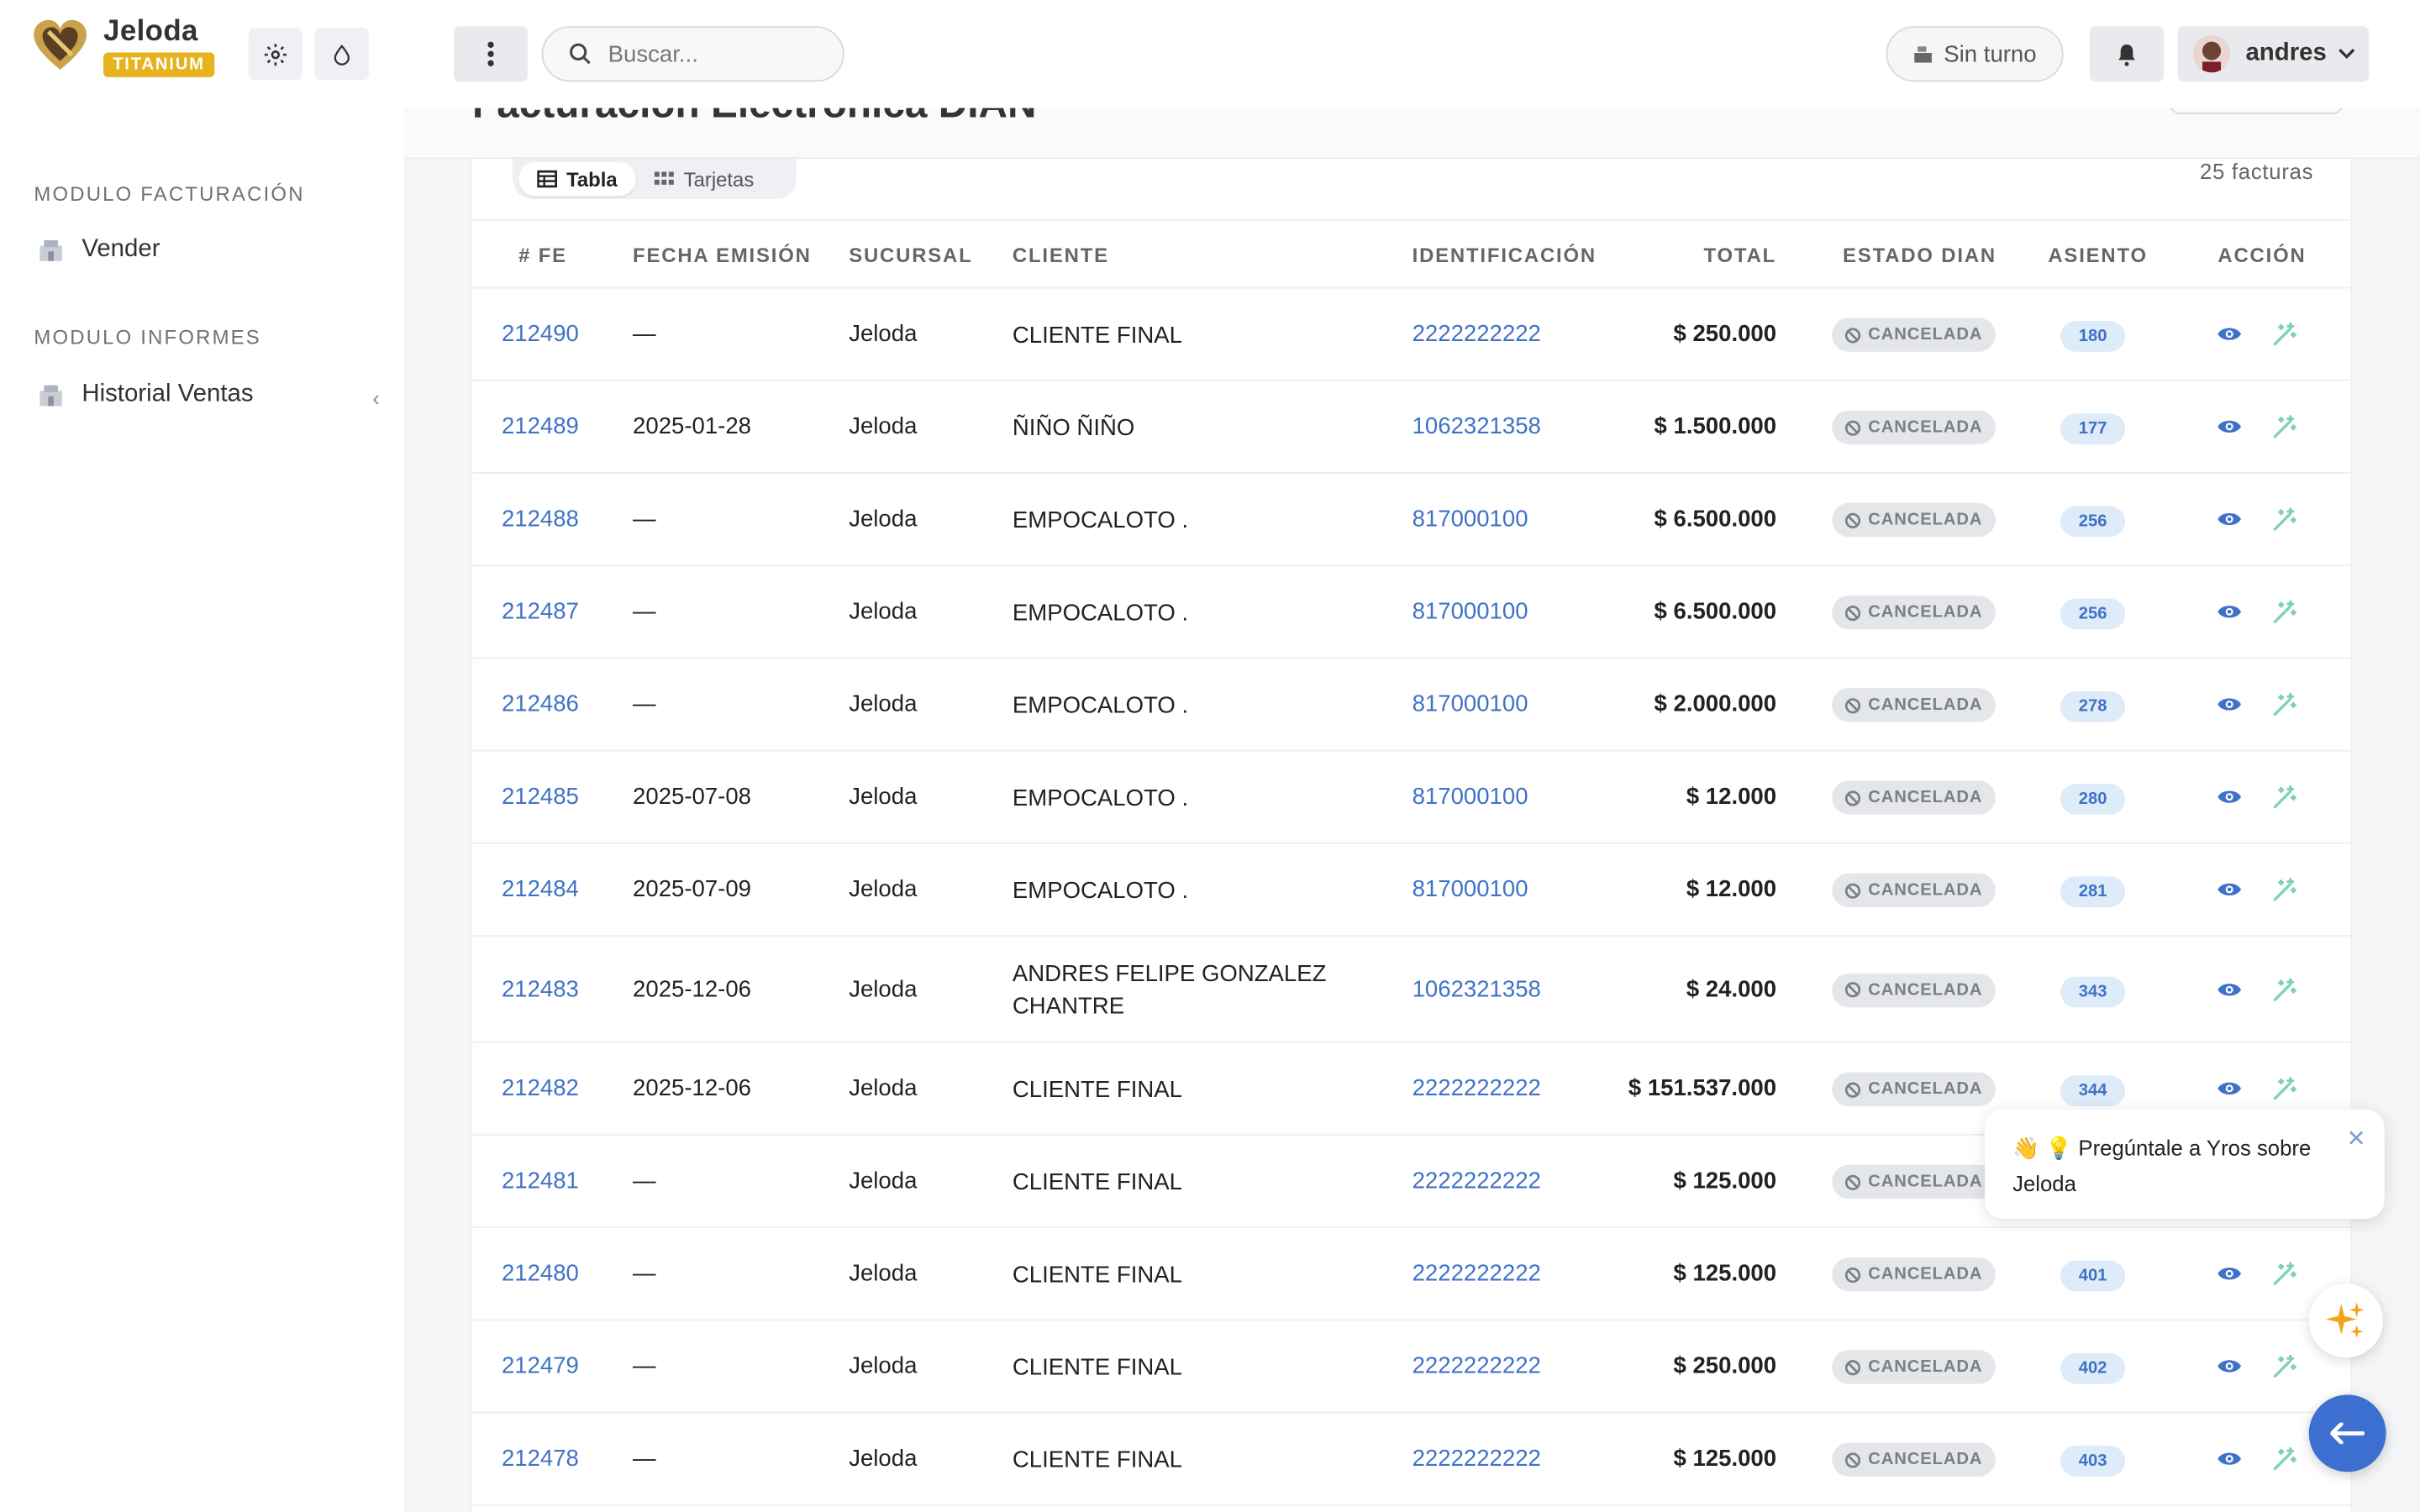  I want to click on fe-link: 212482, so click(540, 1088).